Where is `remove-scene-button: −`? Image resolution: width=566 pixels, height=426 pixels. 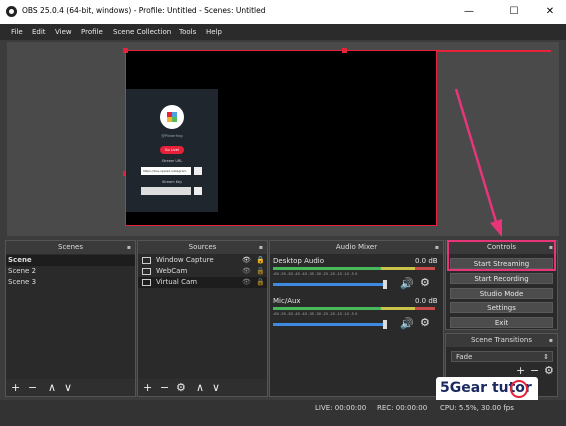 remove-scene-button: − is located at coordinates (32, 387).